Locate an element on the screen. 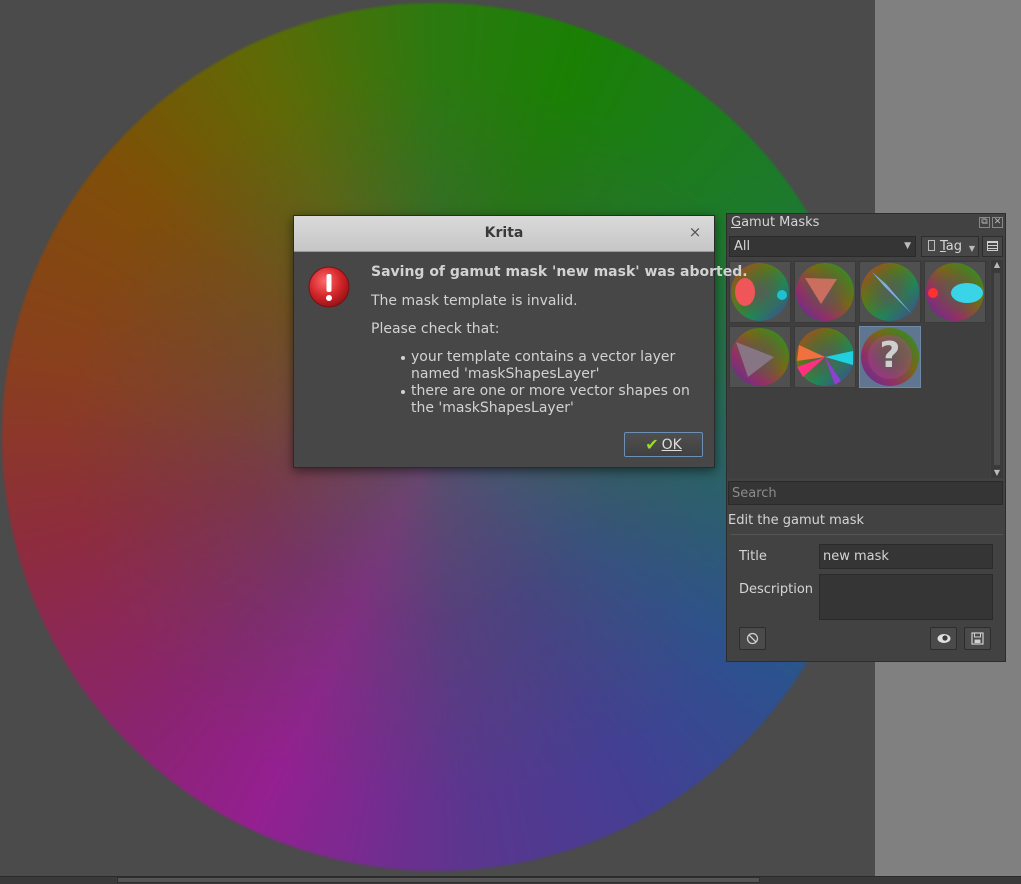 Image resolution: width=1021 pixels, height=884 pixels. search-input is located at coordinates (865, 493).